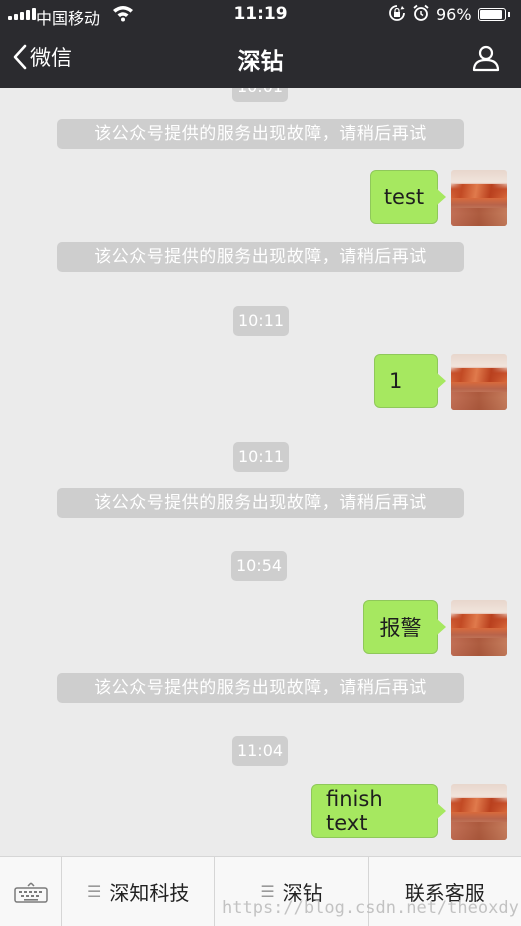 Image resolution: width=521 pixels, height=926 pixels. What do you see at coordinates (260, 15) in the screenshot?
I see `status-bar: 中国移动 11:19 96%` at bounding box center [260, 15].